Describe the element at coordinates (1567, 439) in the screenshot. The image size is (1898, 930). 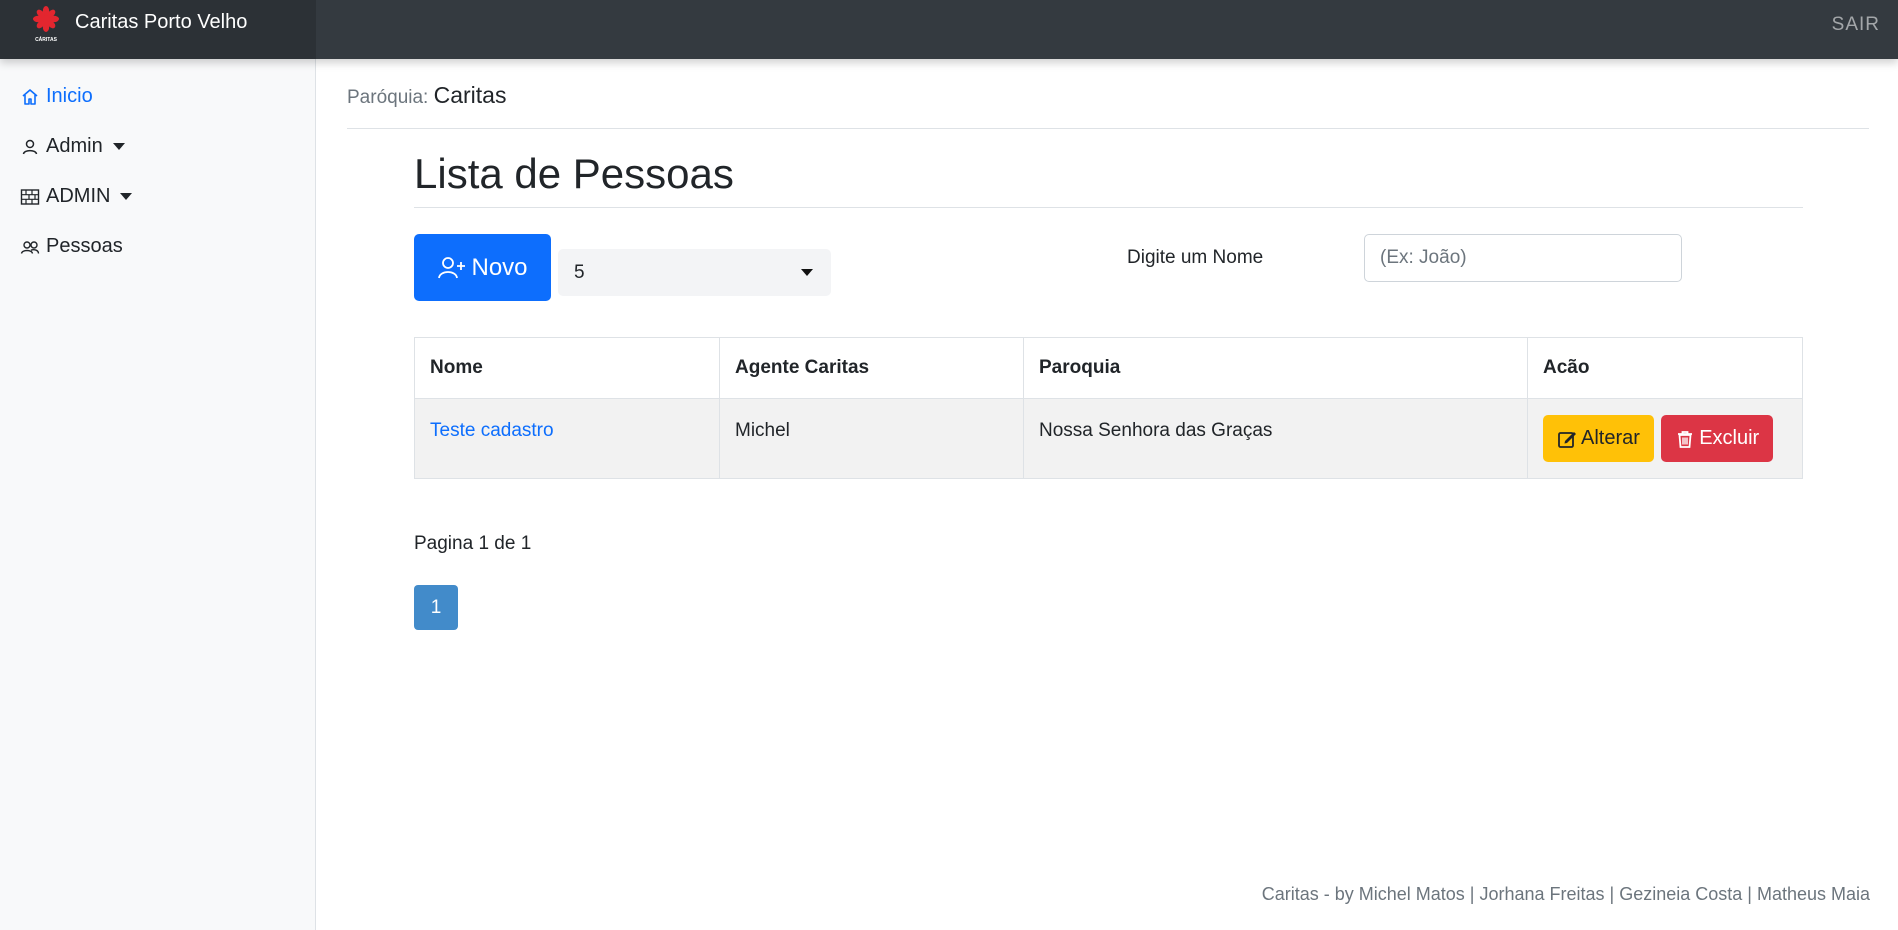
I see `edit-icon` at that location.